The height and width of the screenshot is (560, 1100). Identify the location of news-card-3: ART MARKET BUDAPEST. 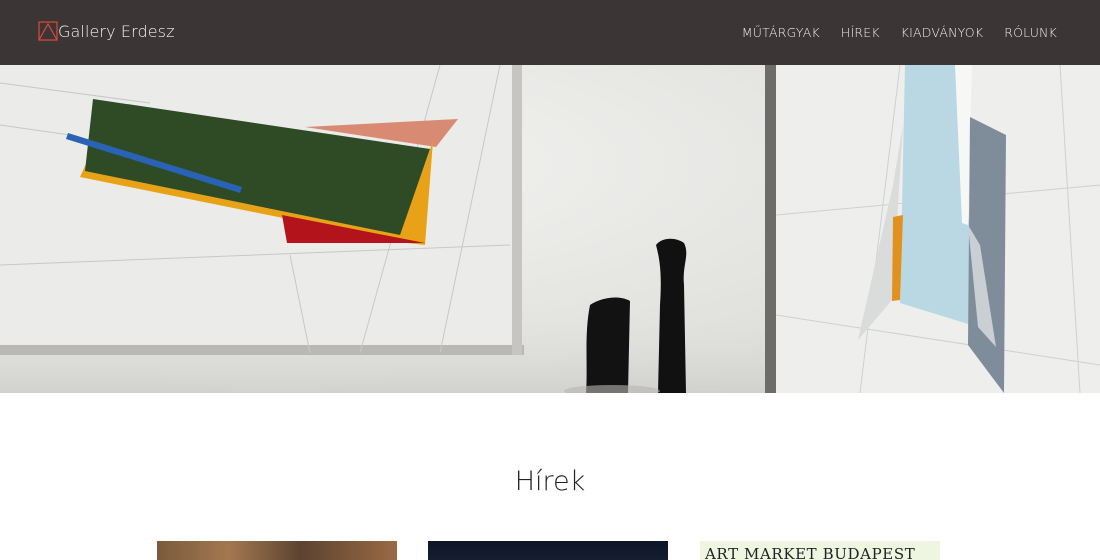
(820, 550).